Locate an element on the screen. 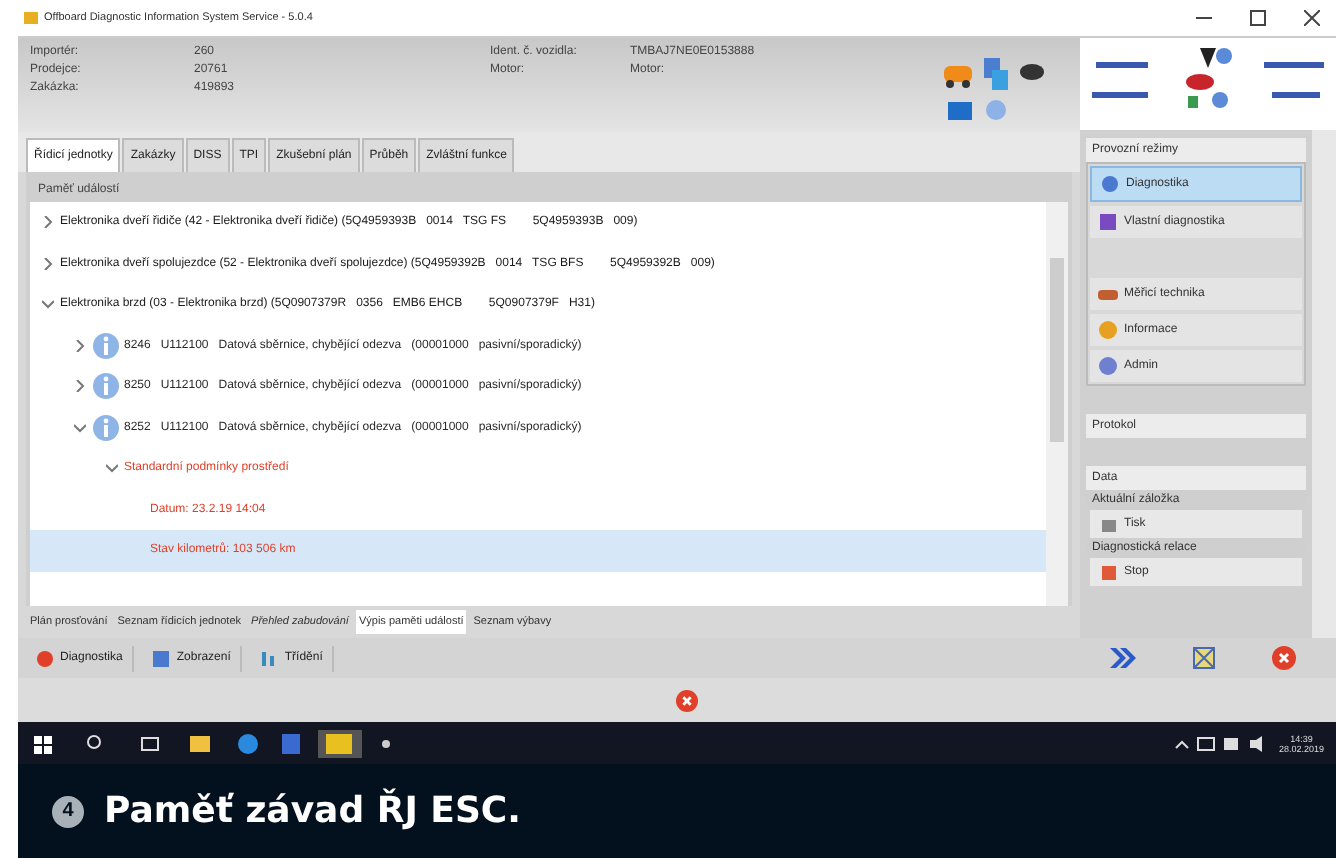 The width and height of the screenshot is (1336, 858). caption-number: 4 is located at coordinates (68, 811).